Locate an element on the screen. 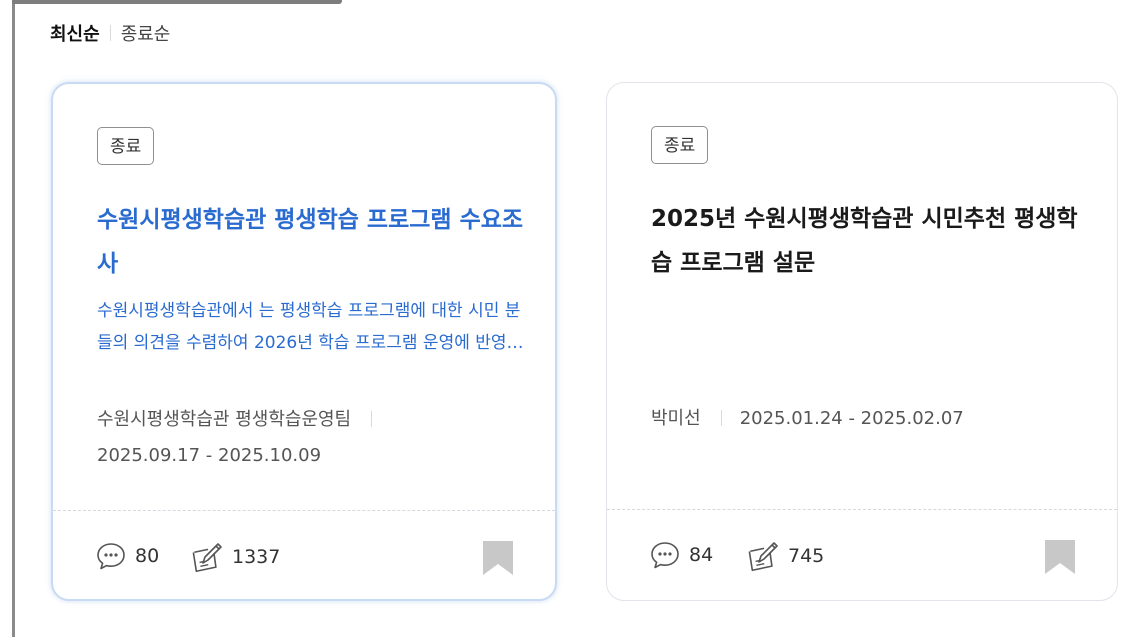  card-meta: 박미선 2025.01.24 - 2025.02.07 is located at coordinates (861, 419).